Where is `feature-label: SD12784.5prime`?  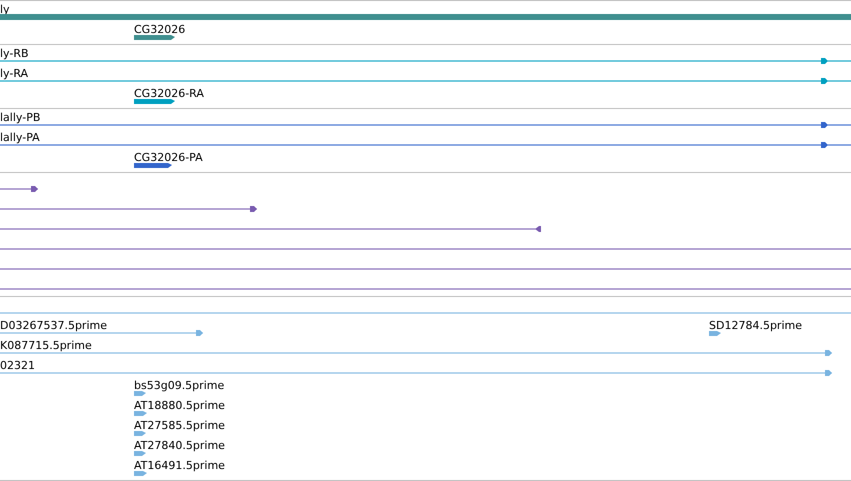
feature-label: SD12784.5prime is located at coordinates (755, 326).